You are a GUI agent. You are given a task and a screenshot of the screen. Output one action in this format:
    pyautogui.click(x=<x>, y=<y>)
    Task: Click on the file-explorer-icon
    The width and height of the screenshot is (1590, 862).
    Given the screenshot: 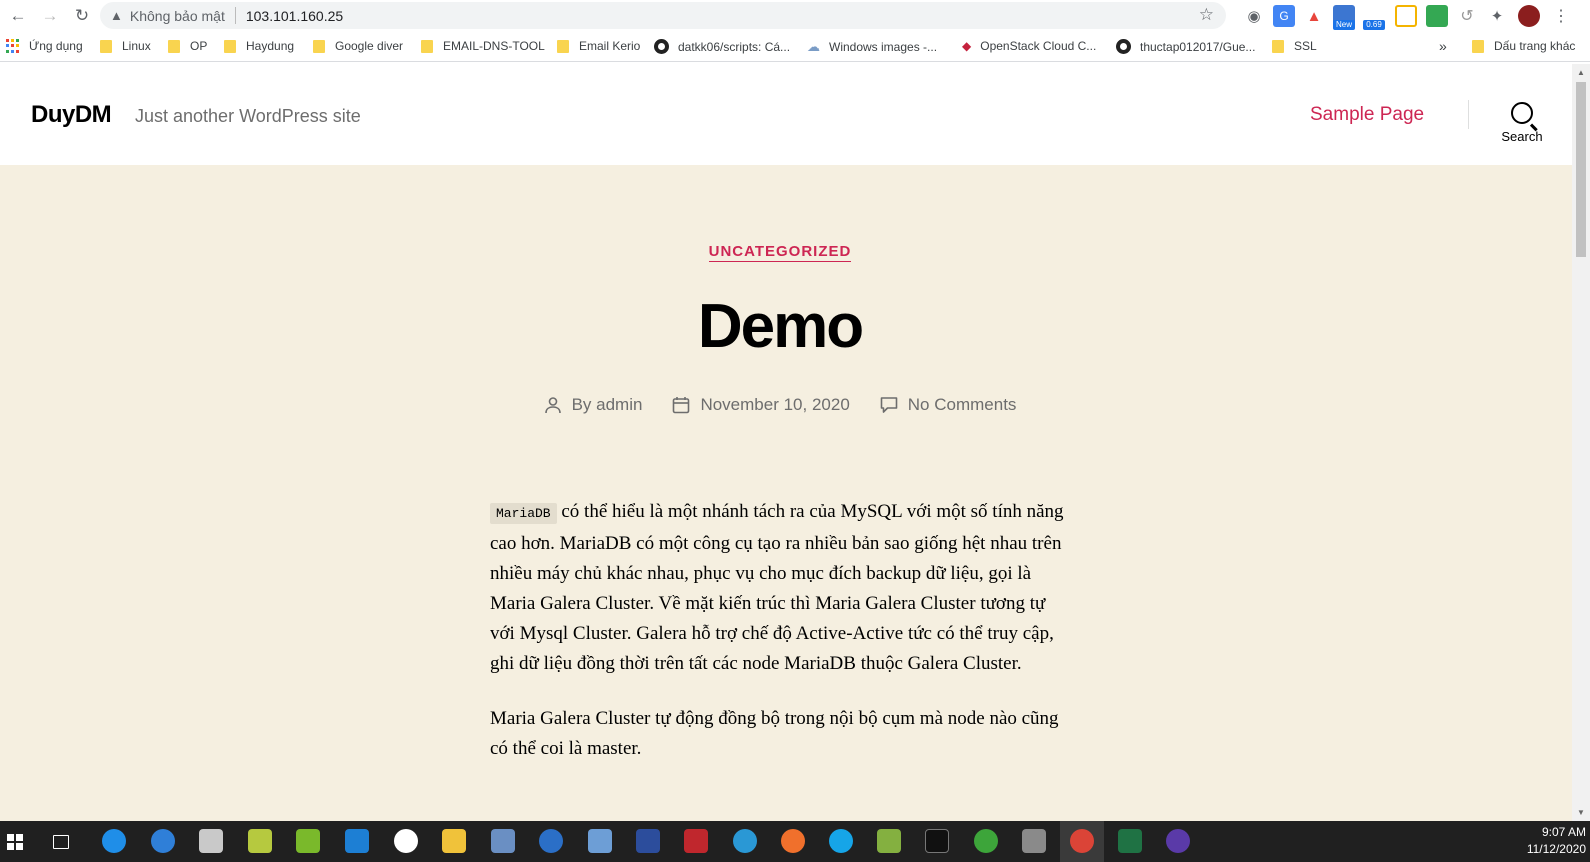 What is the action you would take?
    pyautogui.click(x=454, y=841)
    